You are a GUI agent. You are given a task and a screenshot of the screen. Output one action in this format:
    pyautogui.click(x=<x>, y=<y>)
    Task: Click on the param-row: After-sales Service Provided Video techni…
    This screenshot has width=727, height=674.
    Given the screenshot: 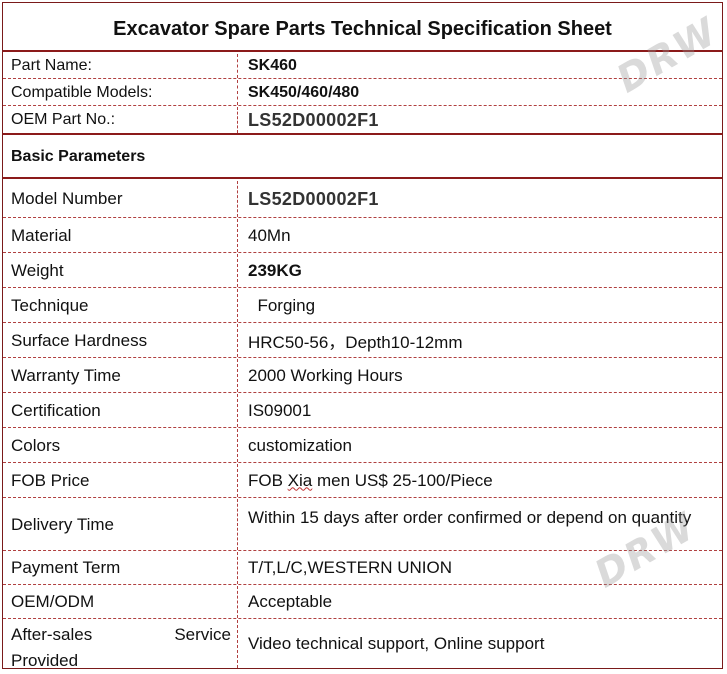 What is the action you would take?
    pyautogui.click(x=362, y=645)
    